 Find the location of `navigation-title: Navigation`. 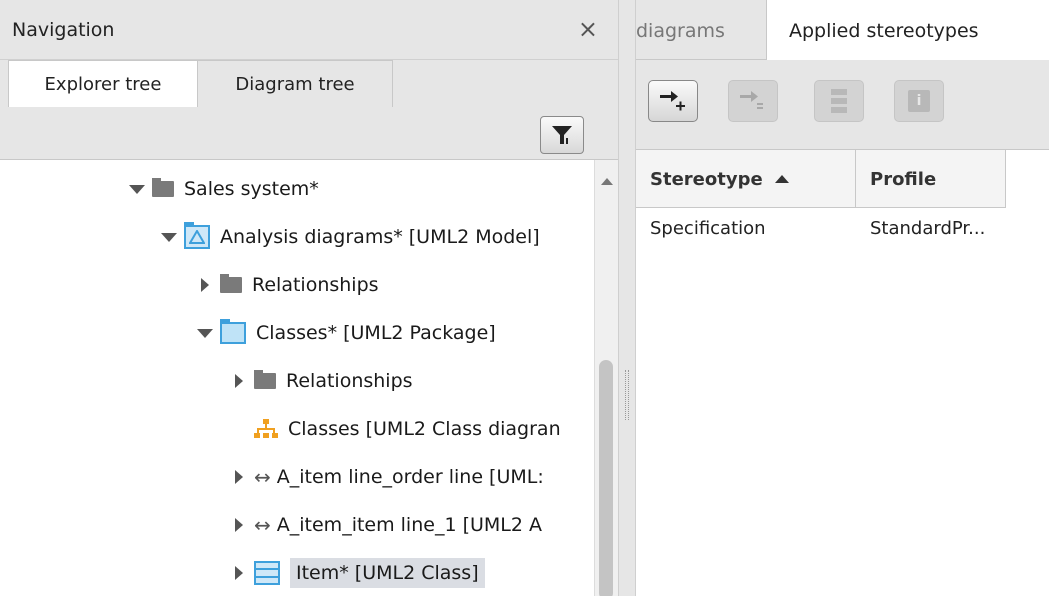

navigation-title: Navigation is located at coordinates (63, 29).